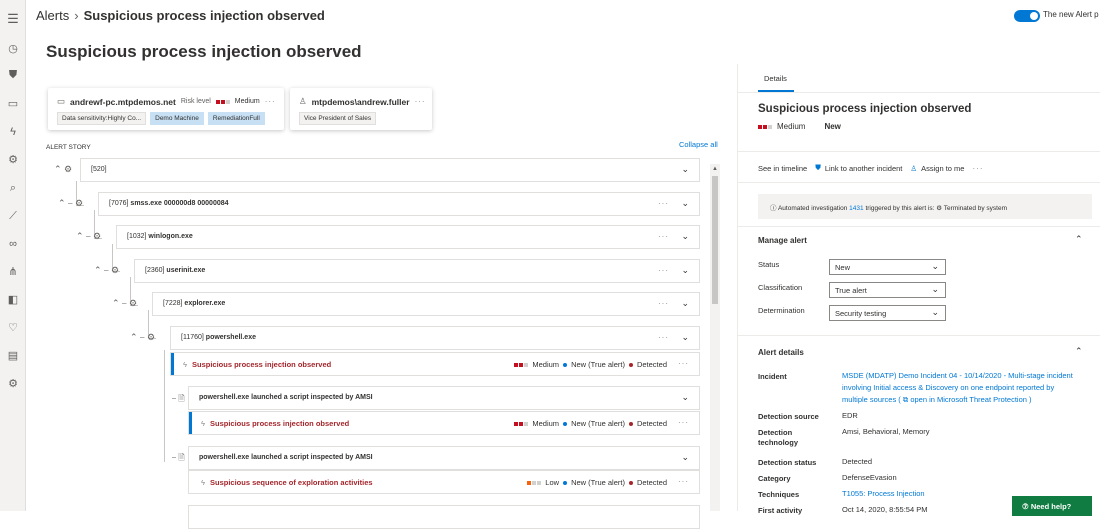  I want to click on process-name: userinit.exe, so click(186, 270).